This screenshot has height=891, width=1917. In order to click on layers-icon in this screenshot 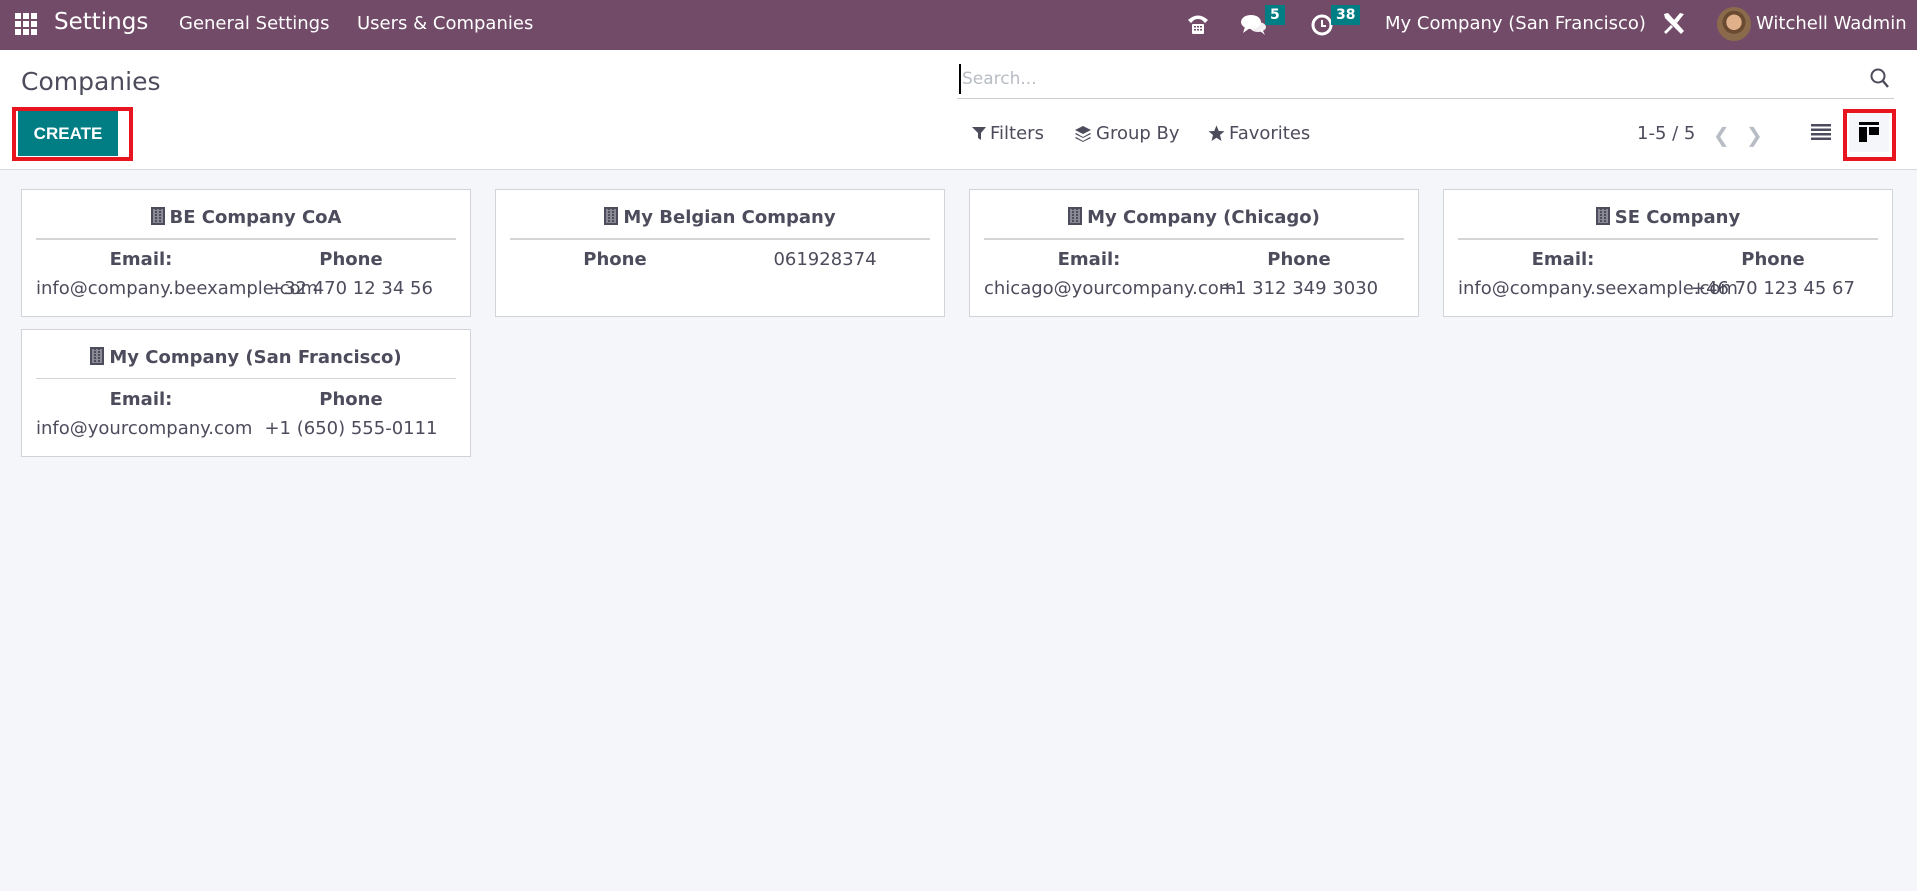, I will do `click(1083, 133)`.